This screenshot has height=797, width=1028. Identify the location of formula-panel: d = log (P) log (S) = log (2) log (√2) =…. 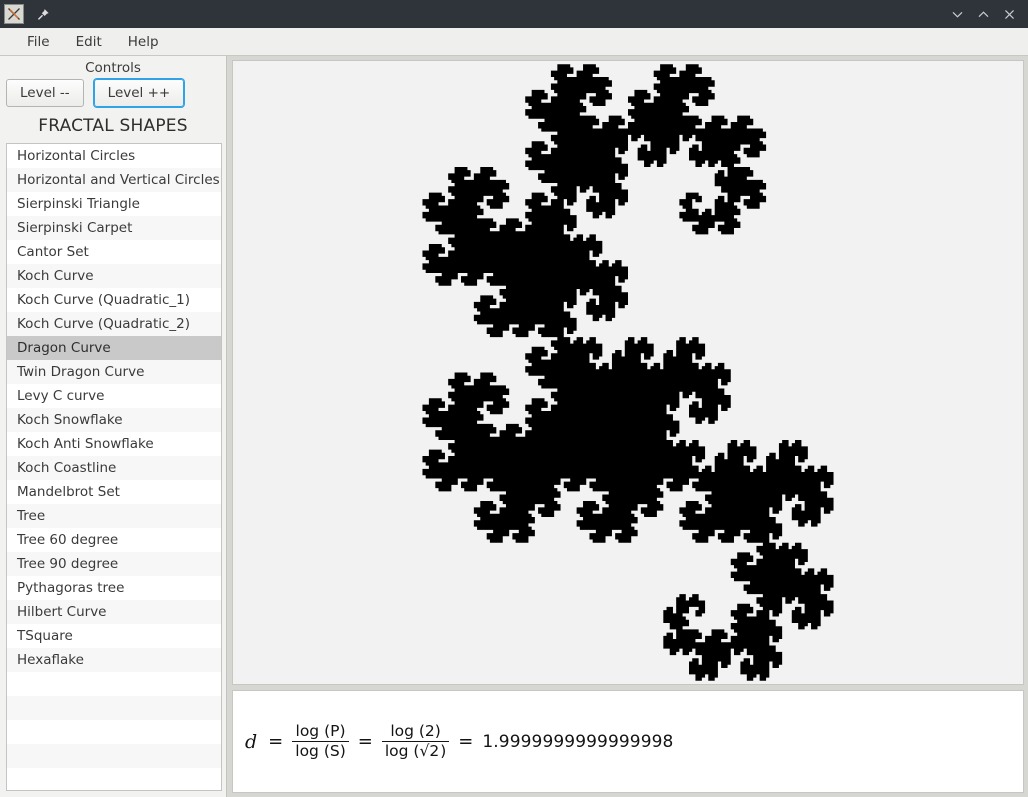
(628, 741).